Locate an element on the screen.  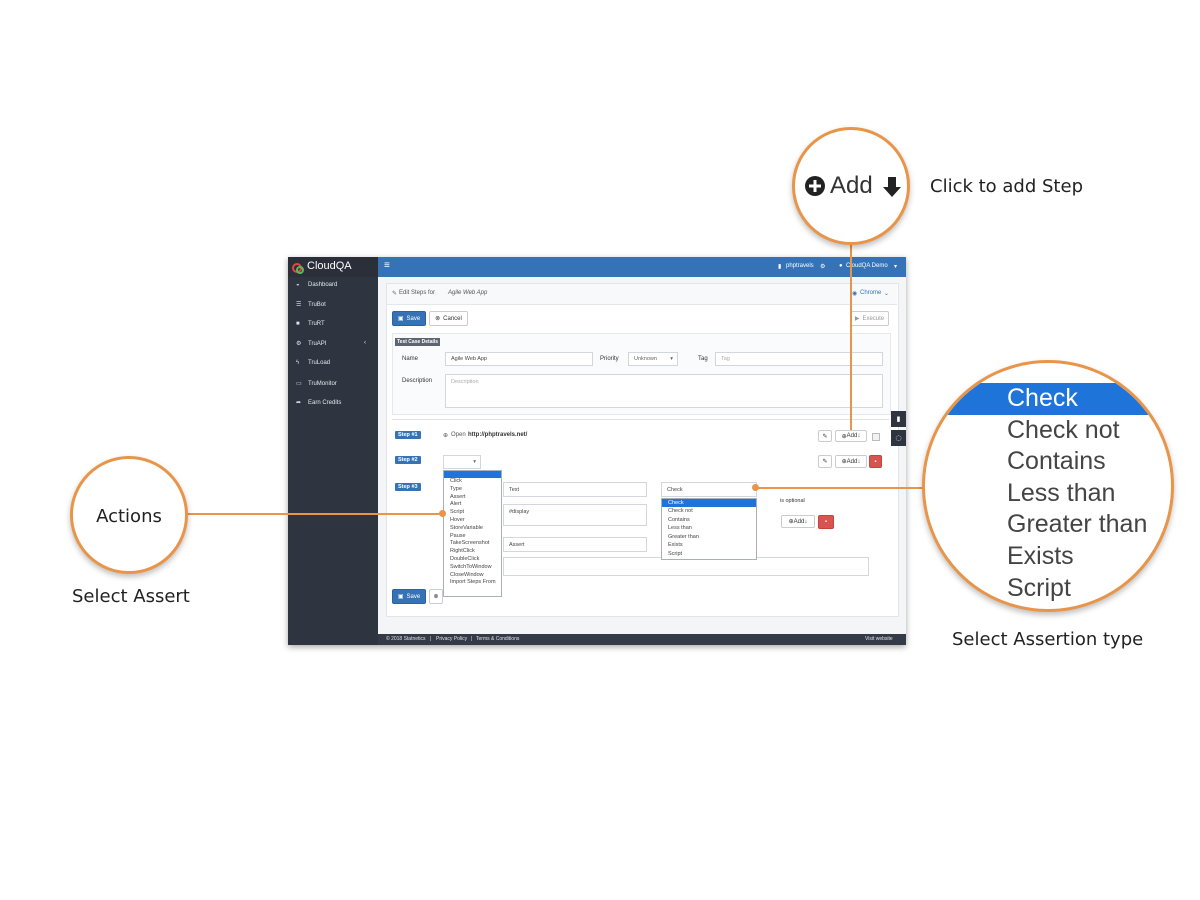
actions-option: SwitchToWindow is located at coordinates (472, 568).